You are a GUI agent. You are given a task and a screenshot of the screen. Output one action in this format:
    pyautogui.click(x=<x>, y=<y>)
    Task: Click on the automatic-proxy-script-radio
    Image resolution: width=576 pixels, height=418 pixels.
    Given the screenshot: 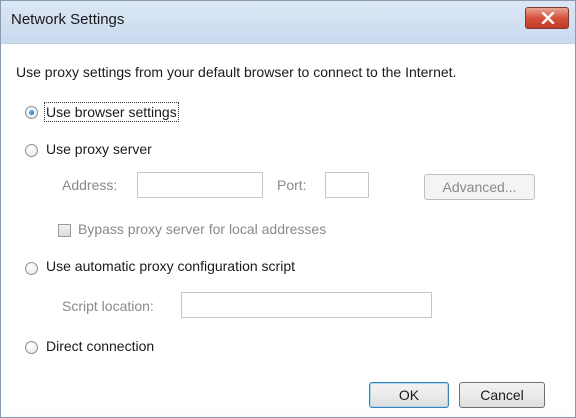 What is the action you would take?
    pyautogui.click(x=31, y=268)
    